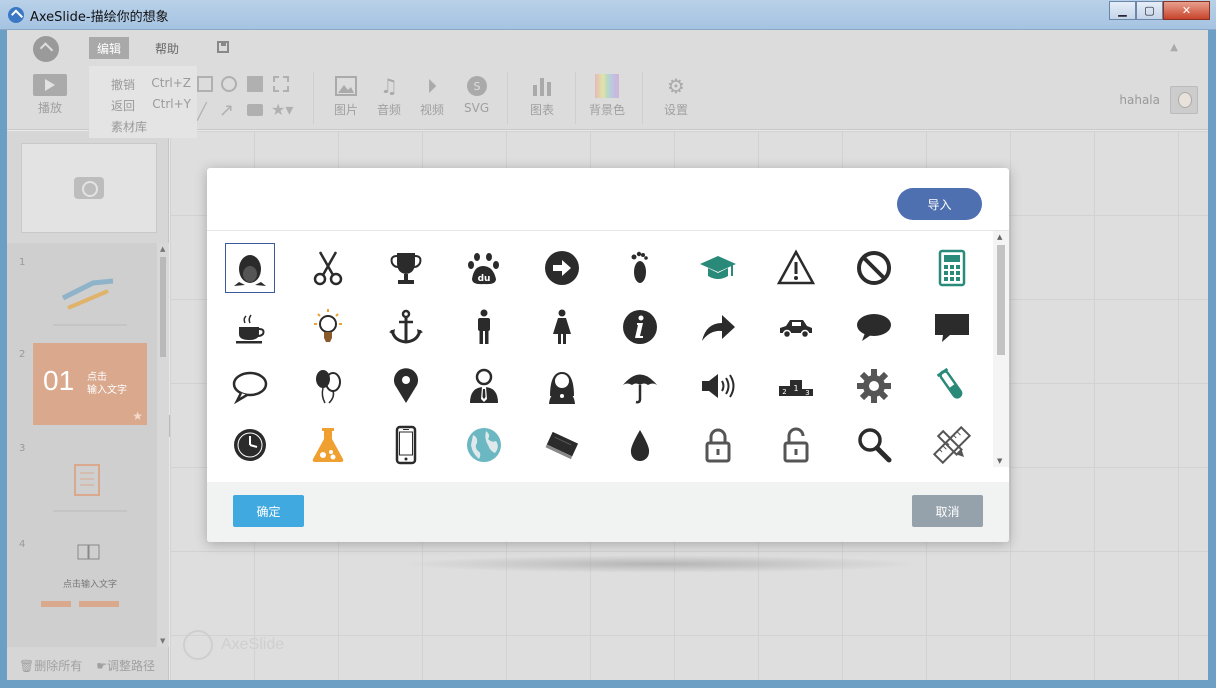 The width and height of the screenshot is (1216, 688). Describe the element at coordinates (255, 84) in the screenshot. I see `filled-square-icon` at that location.